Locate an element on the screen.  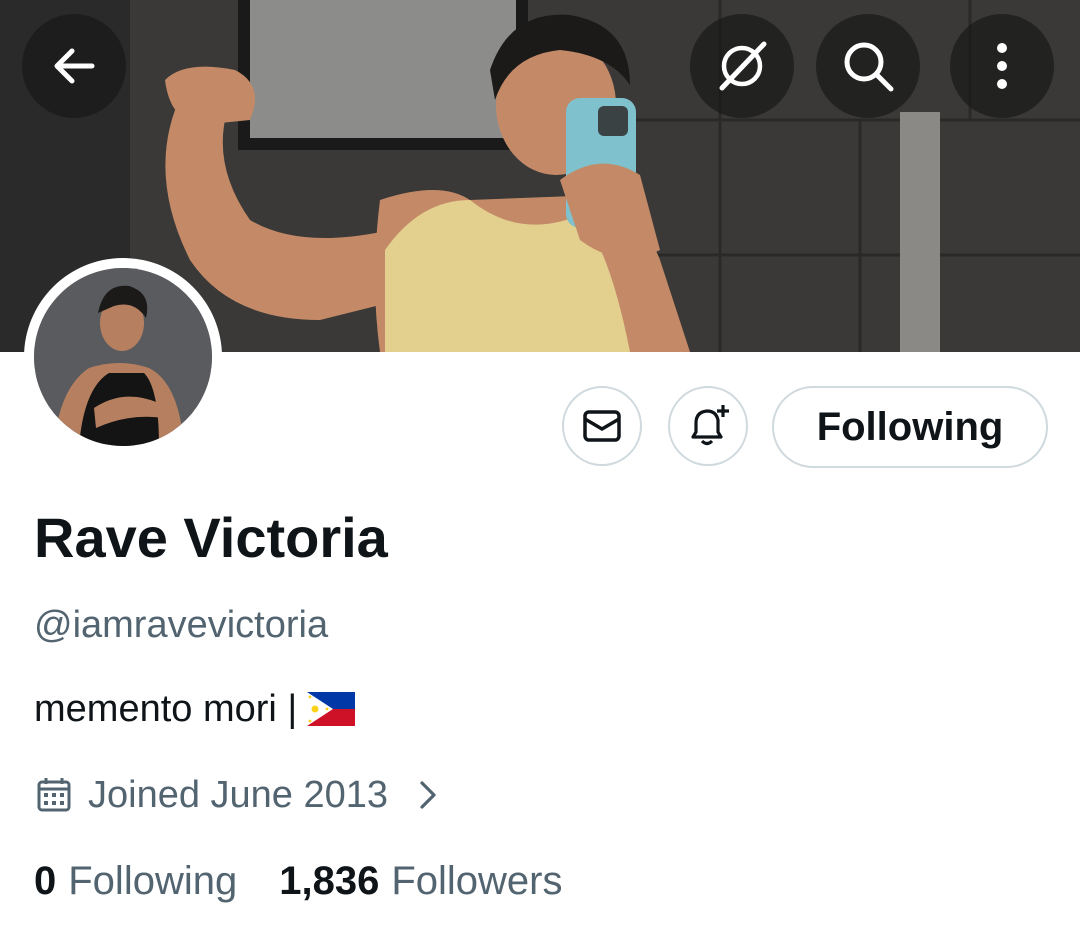
followers-label: Followers is located at coordinates (477, 881).